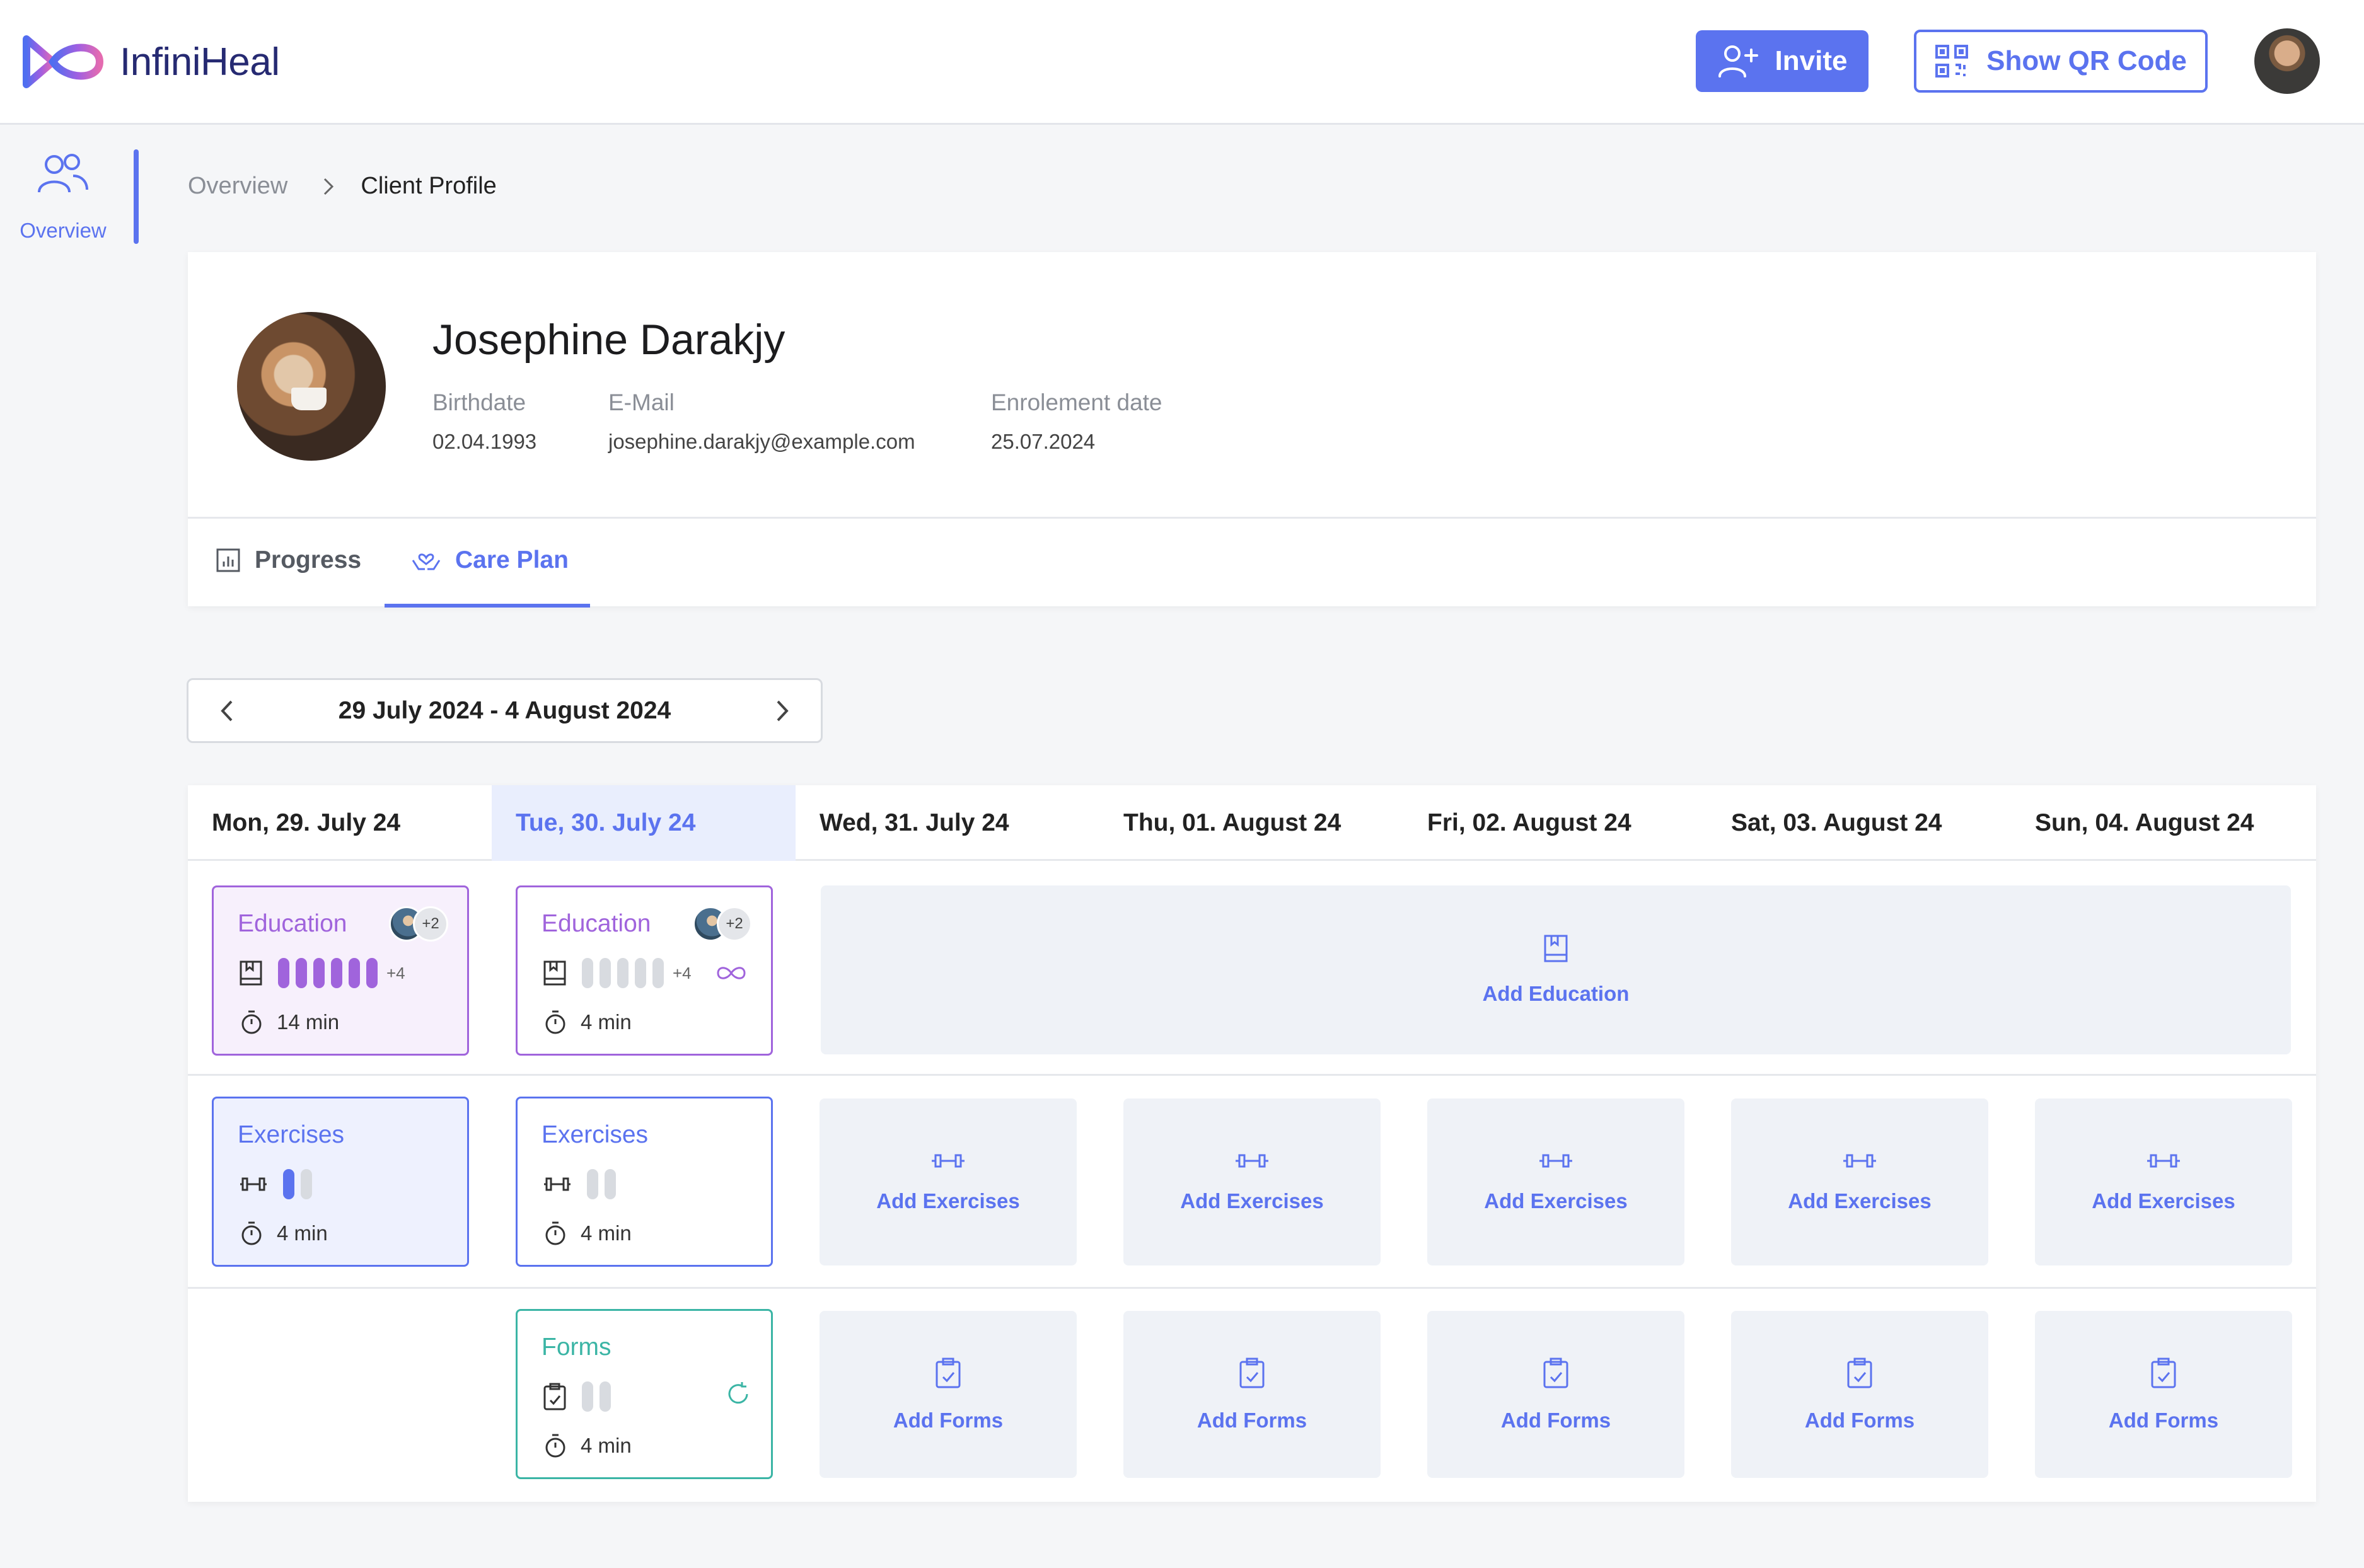 The height and width of the screenshot is (1568, 2364). What do you see at coordinates (1556, 970) in the screenshot?
I see `add-education-button: Add Education` at bounding box center [1556, 970].